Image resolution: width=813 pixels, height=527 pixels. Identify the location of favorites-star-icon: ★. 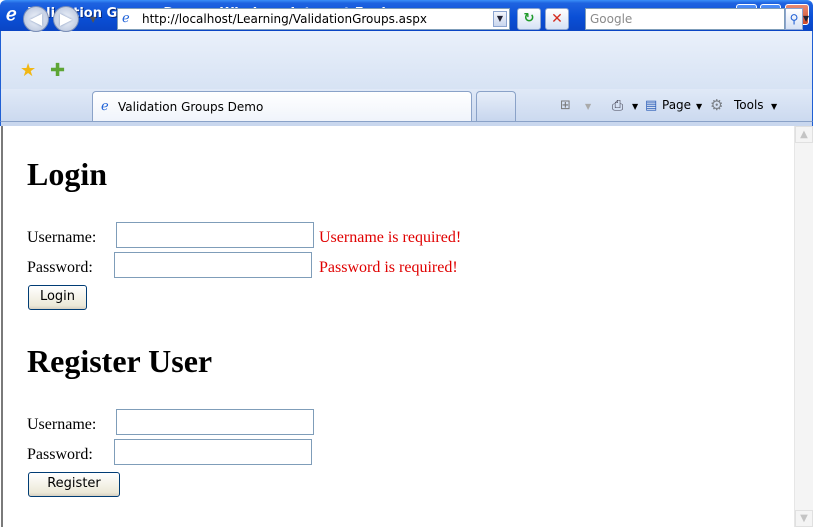
(28, 71).